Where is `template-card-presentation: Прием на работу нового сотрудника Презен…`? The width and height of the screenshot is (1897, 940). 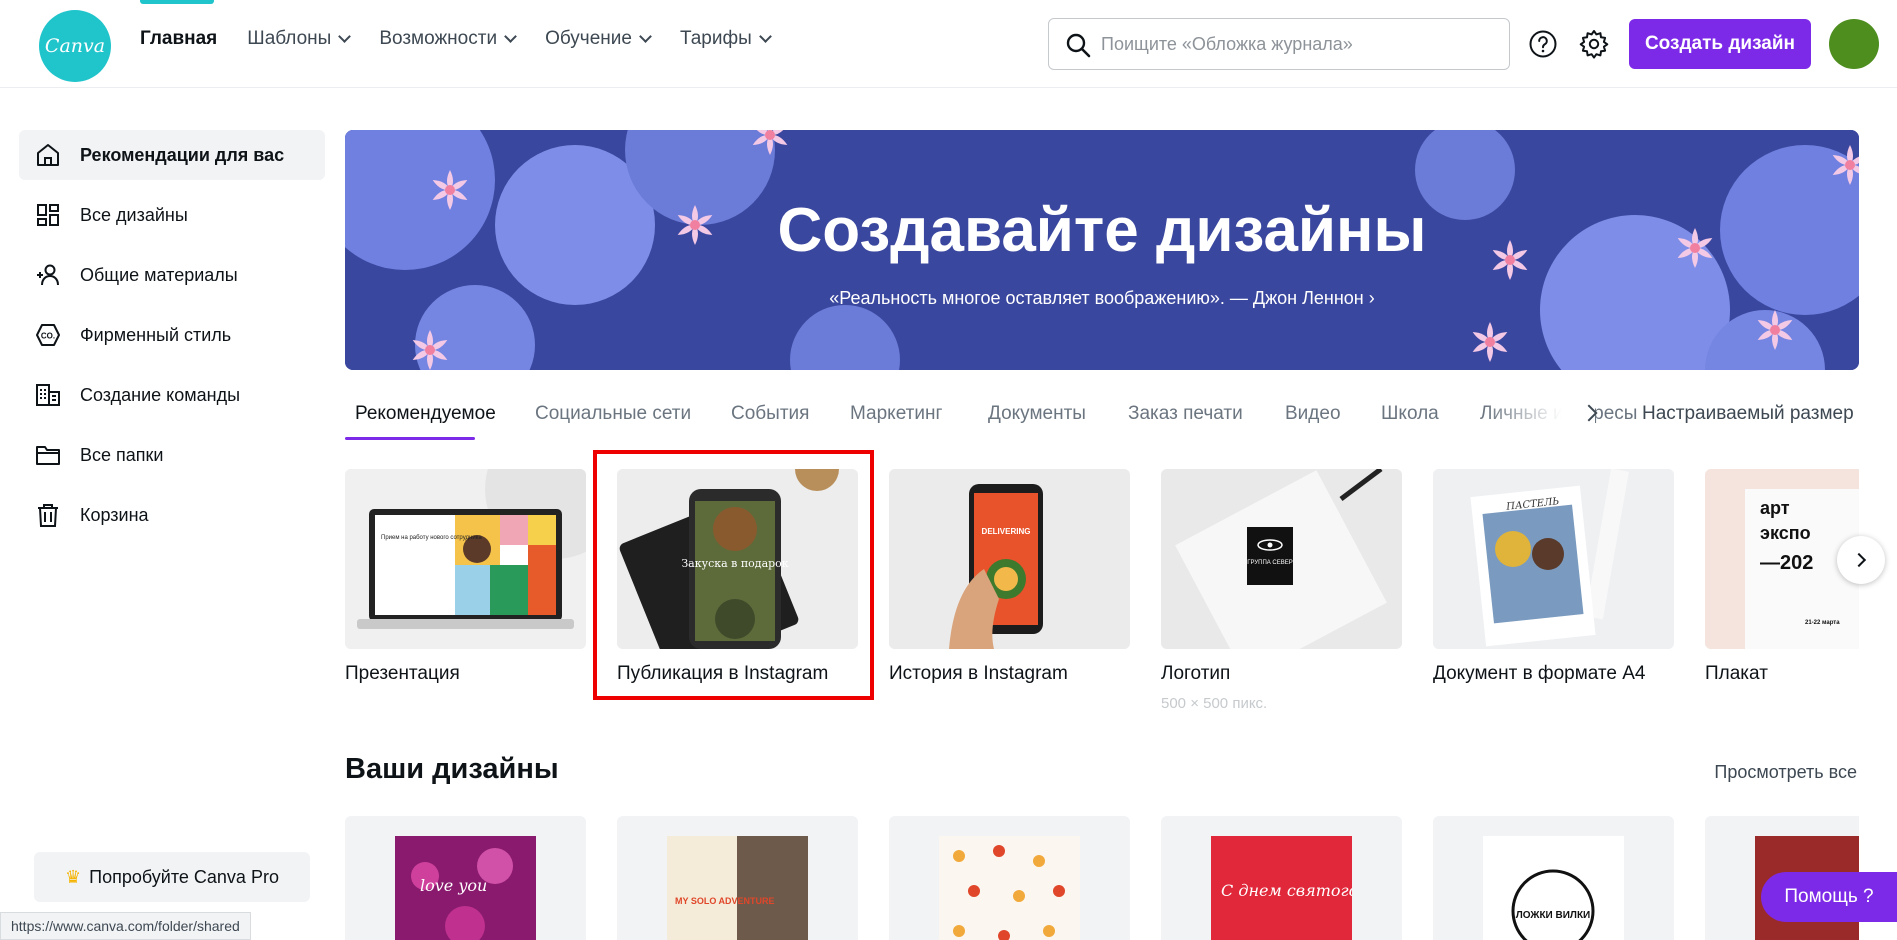 template-card-presentation: Прием на работу нового сотрудника Презен… is located at coordinates (465, 577).